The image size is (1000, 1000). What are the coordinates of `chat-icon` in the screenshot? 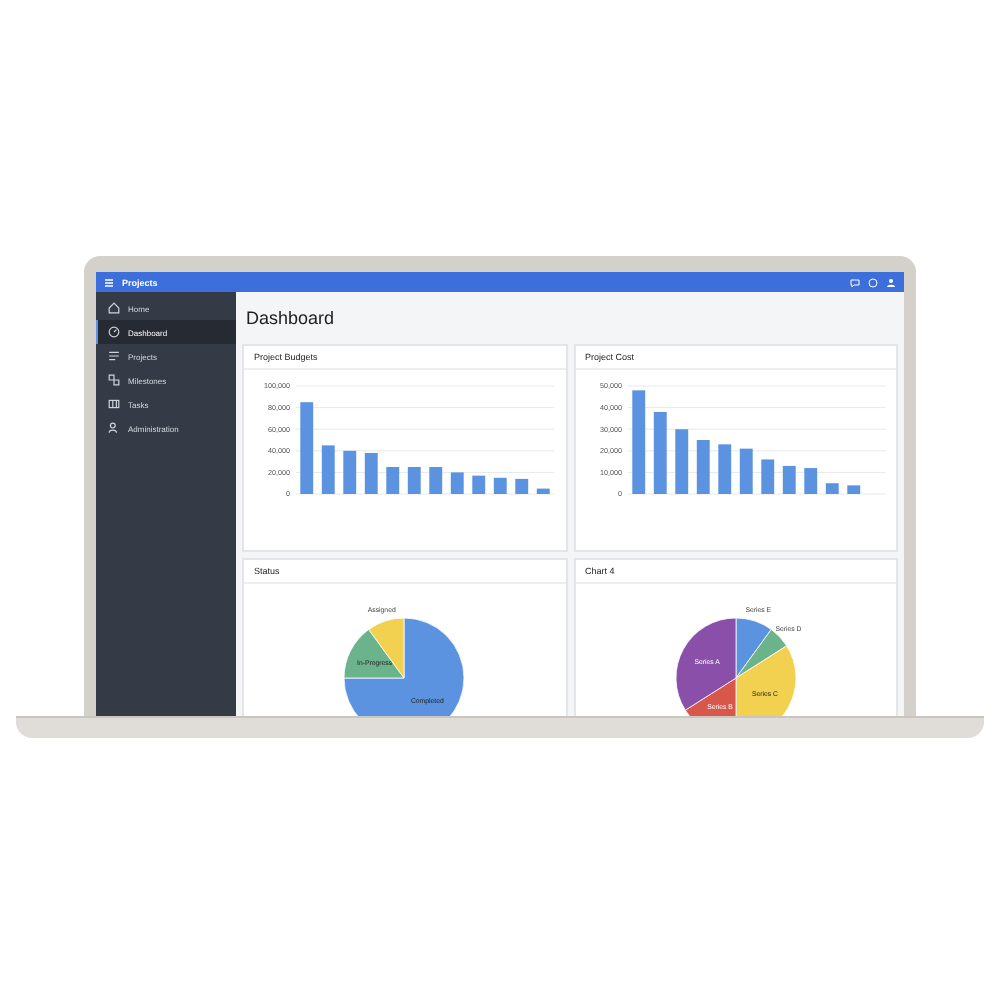 It's located at (855, 282).